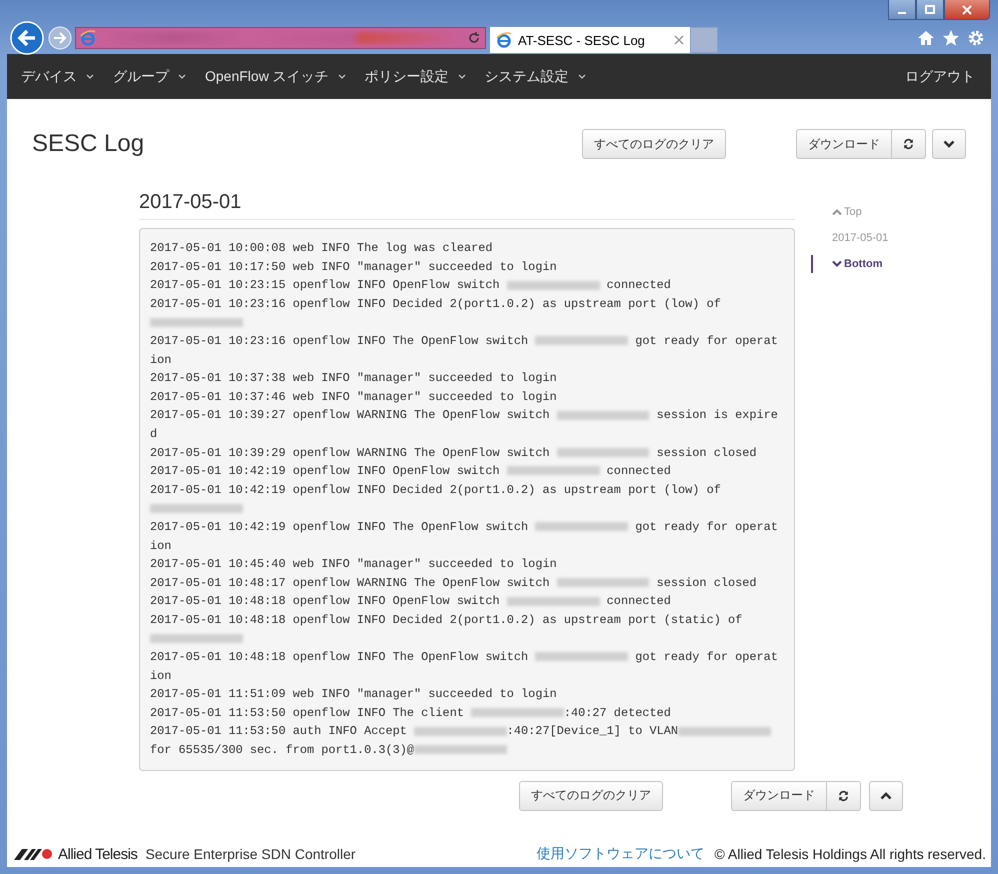  What do you see at coordinates (415, 77) in the screenshot?
I see `nav-menu-item: ポリシー設定` at bounding box center [415, 77].